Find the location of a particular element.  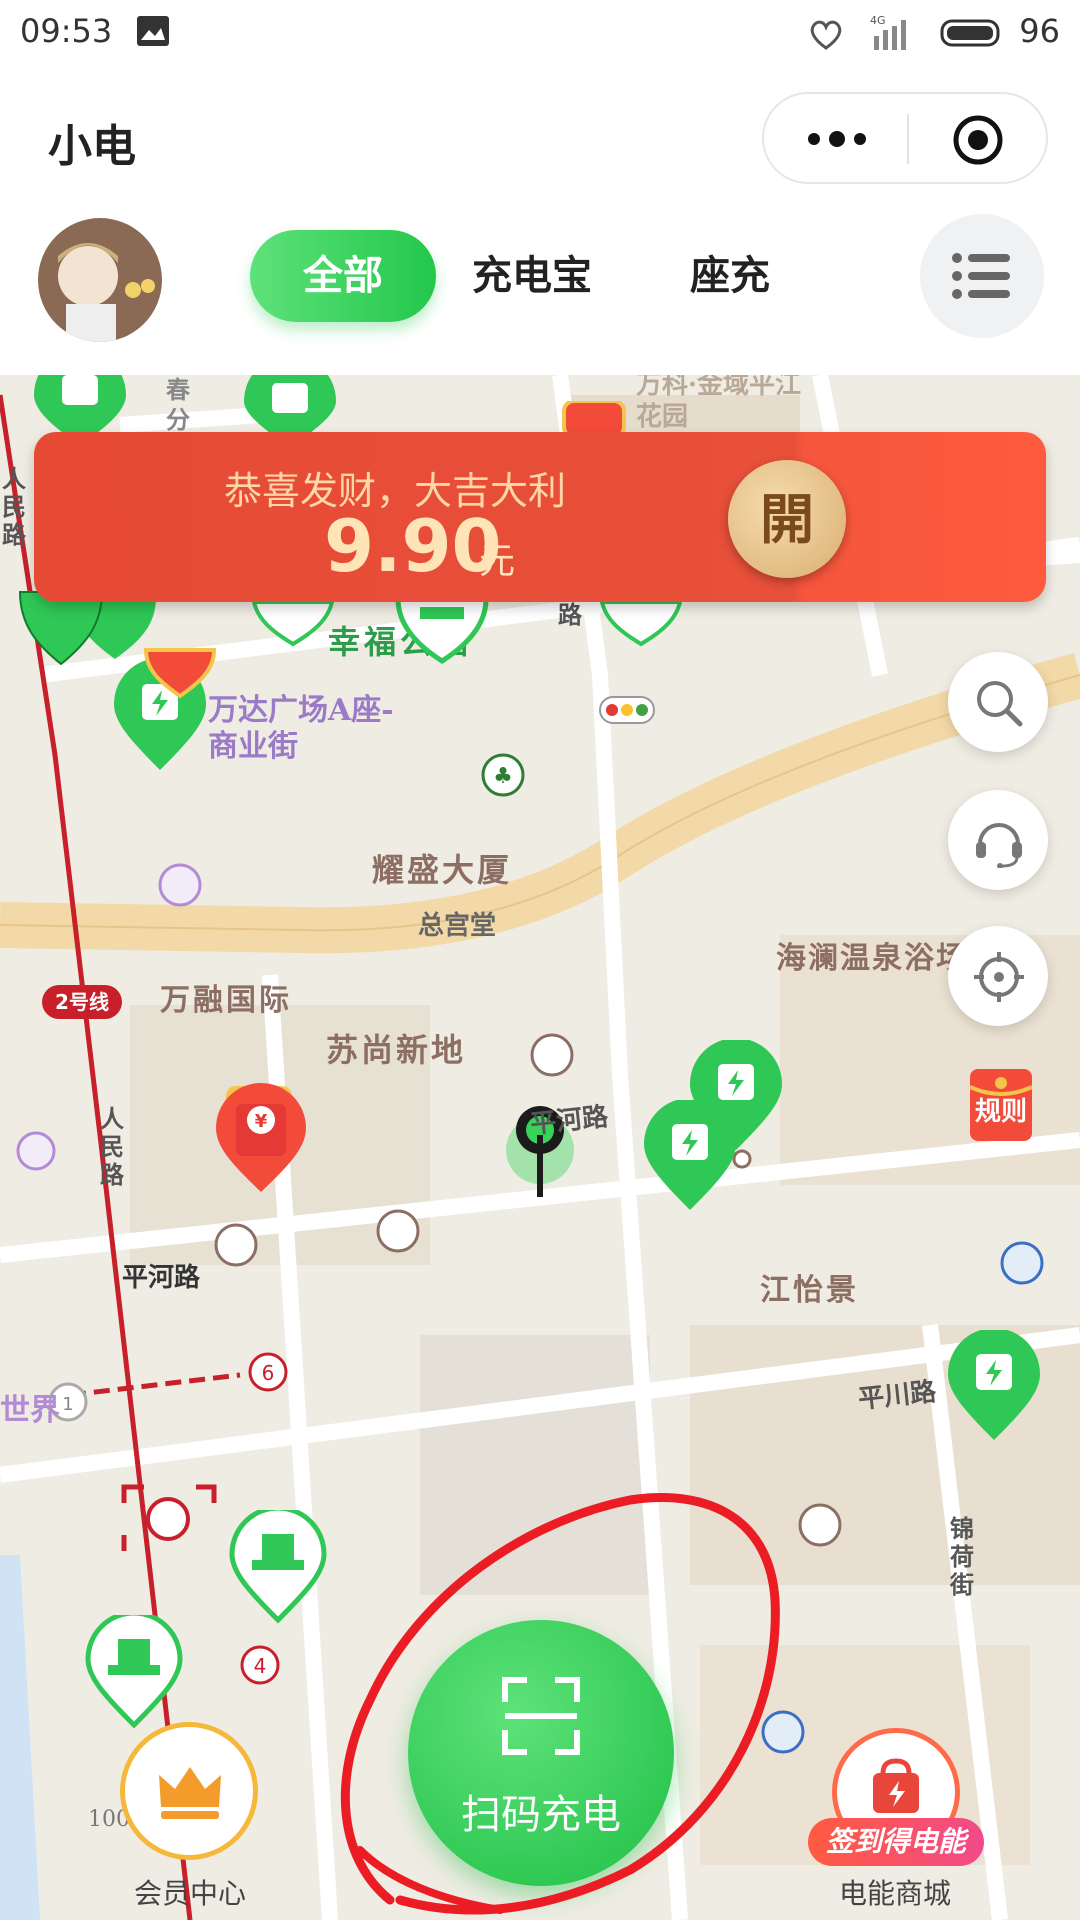

energy-mall-label: 电能商城 is located at coordinates (895, 1892).